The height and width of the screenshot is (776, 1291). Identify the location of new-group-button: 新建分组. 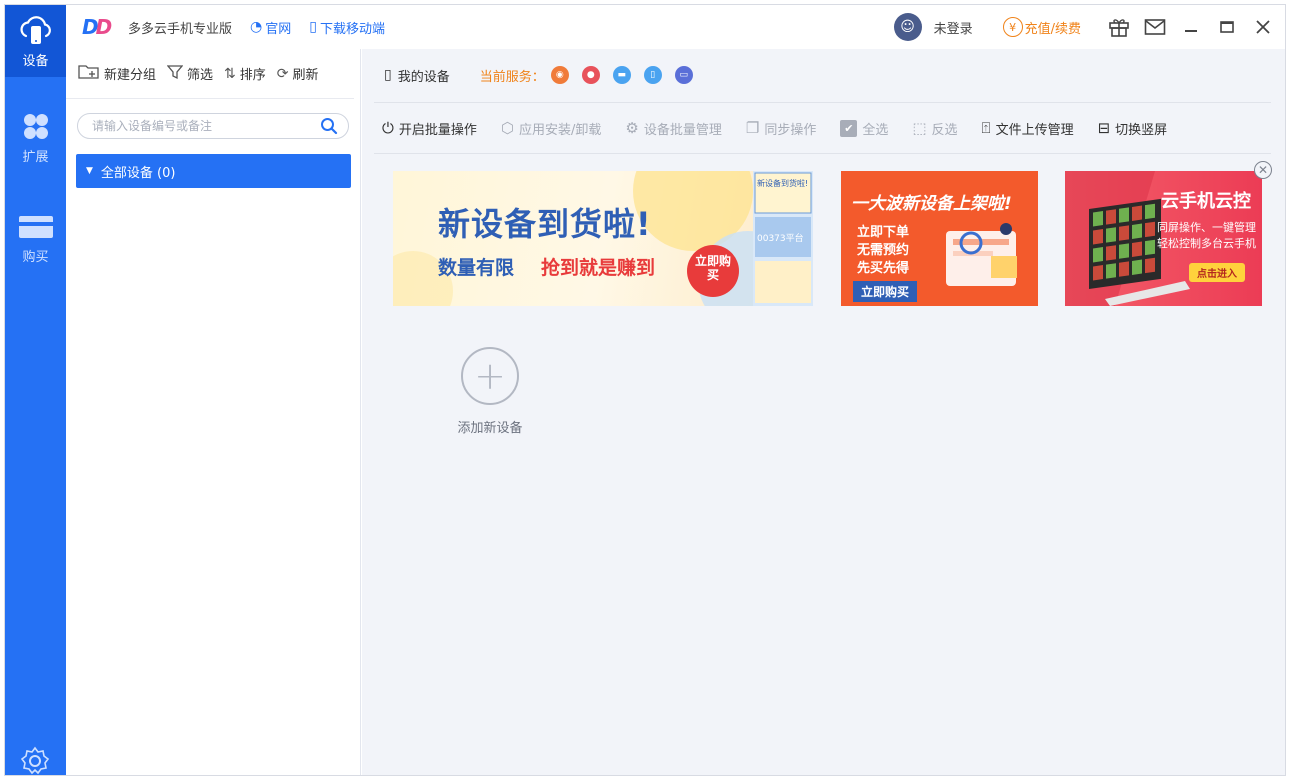
(117, 74).